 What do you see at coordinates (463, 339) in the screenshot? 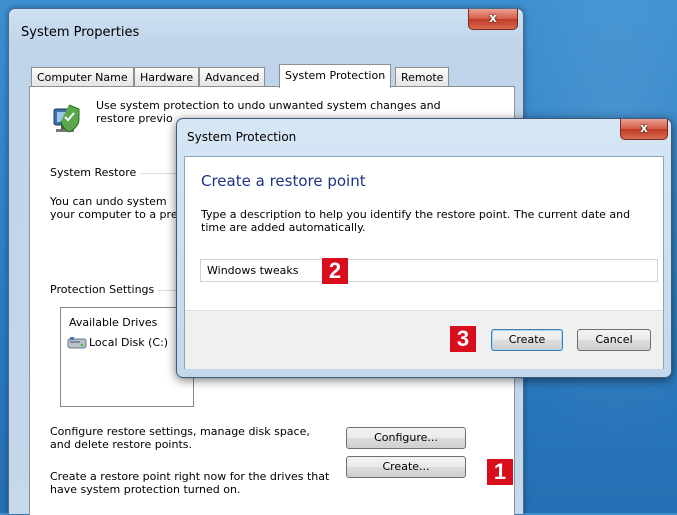
I see `marker-3: 3` at bounding box center [463, 339].